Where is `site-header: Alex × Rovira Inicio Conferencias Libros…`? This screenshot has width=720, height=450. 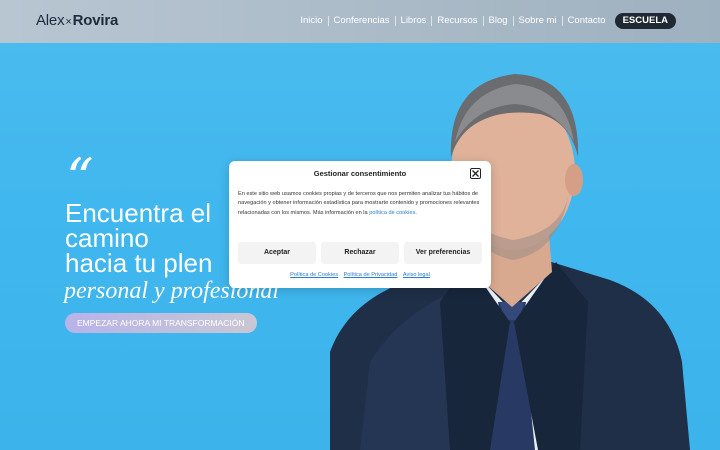
site-header: Alex × Rovira Inicio Conferencias Libros… is located at coordinates (360, 21).